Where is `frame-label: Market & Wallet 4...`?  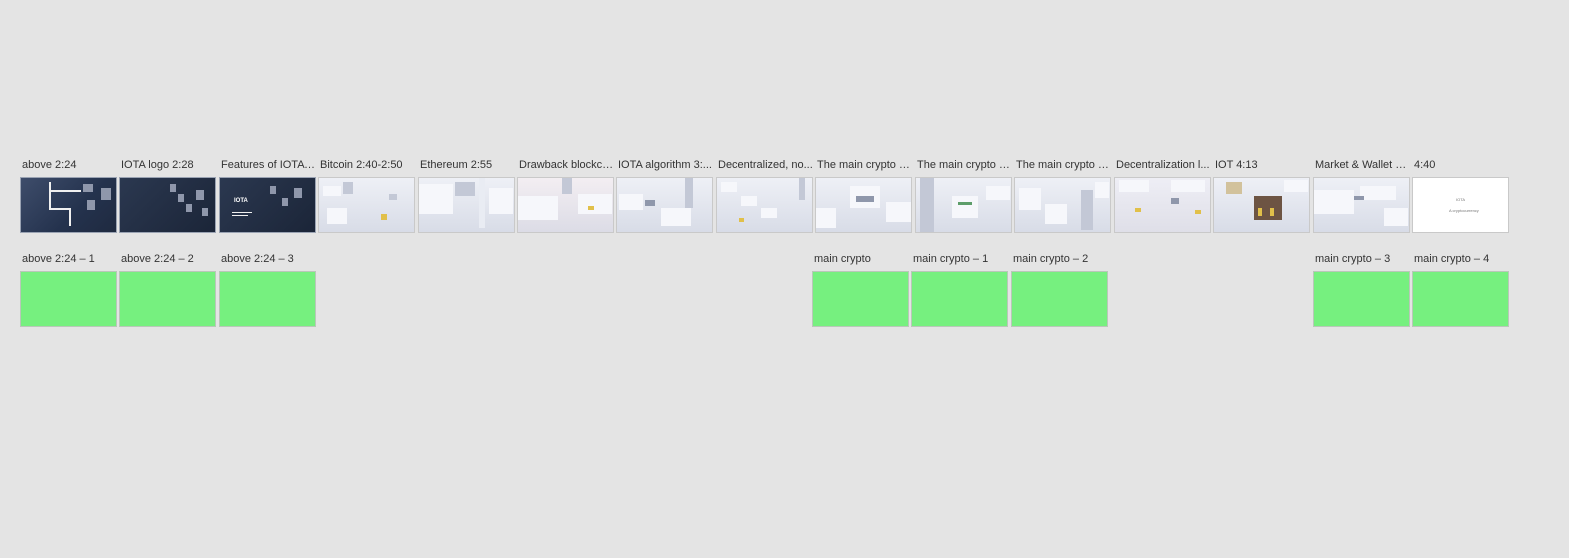 frame-label: Market & Wallet 4... is located at coordinates (1362, 165).